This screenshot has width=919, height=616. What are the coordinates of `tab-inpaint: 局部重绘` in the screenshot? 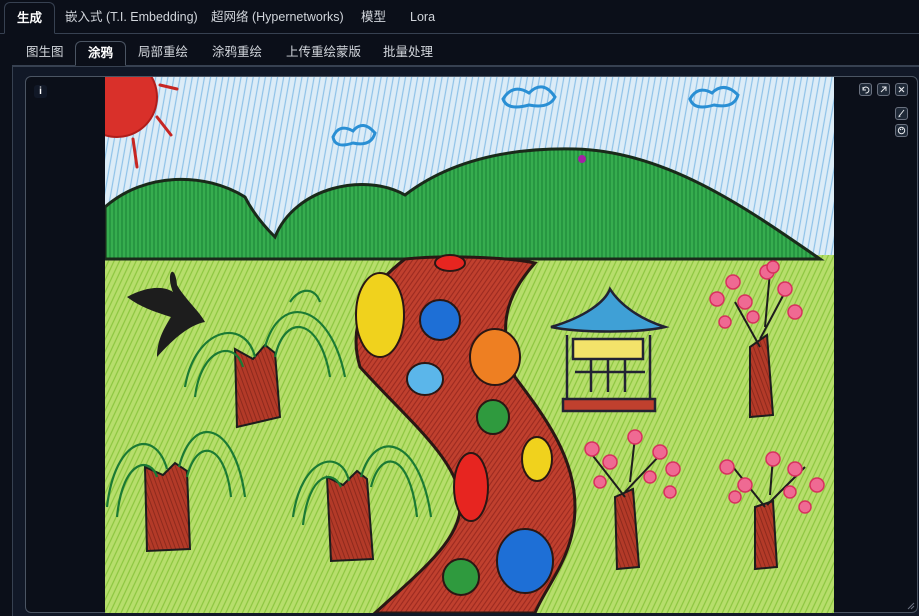 It's located at (163, 53).